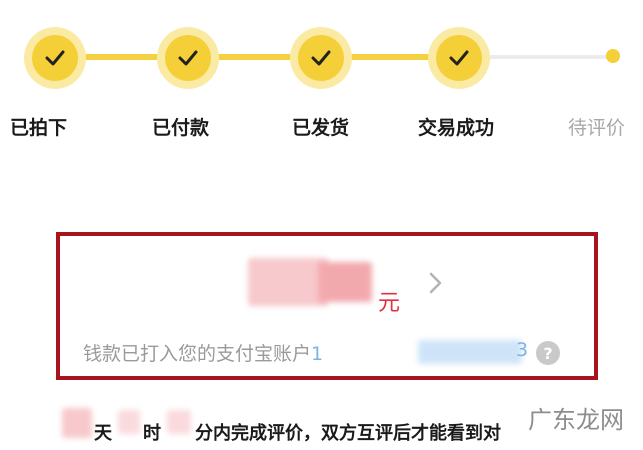 This screenshot has width=643, height=450. What do you see at coordinates (522, 350) in the screenshot?
I see `account-suffix: 3` at bounding box center [522, 350].